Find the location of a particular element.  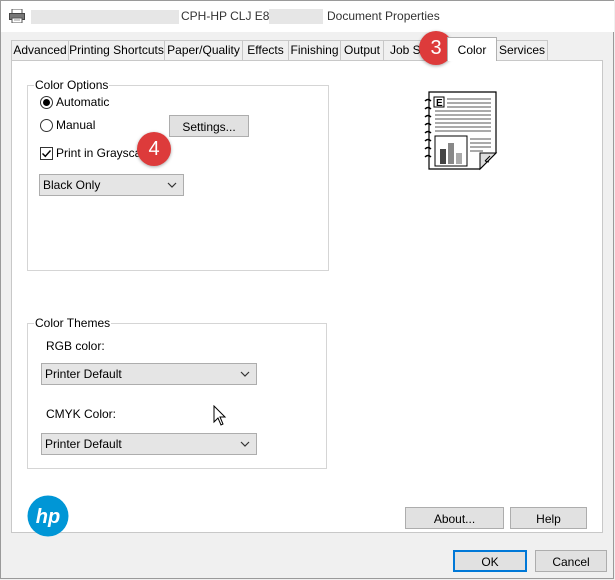

hp-logo: hp is located at coordinates (48, 517).